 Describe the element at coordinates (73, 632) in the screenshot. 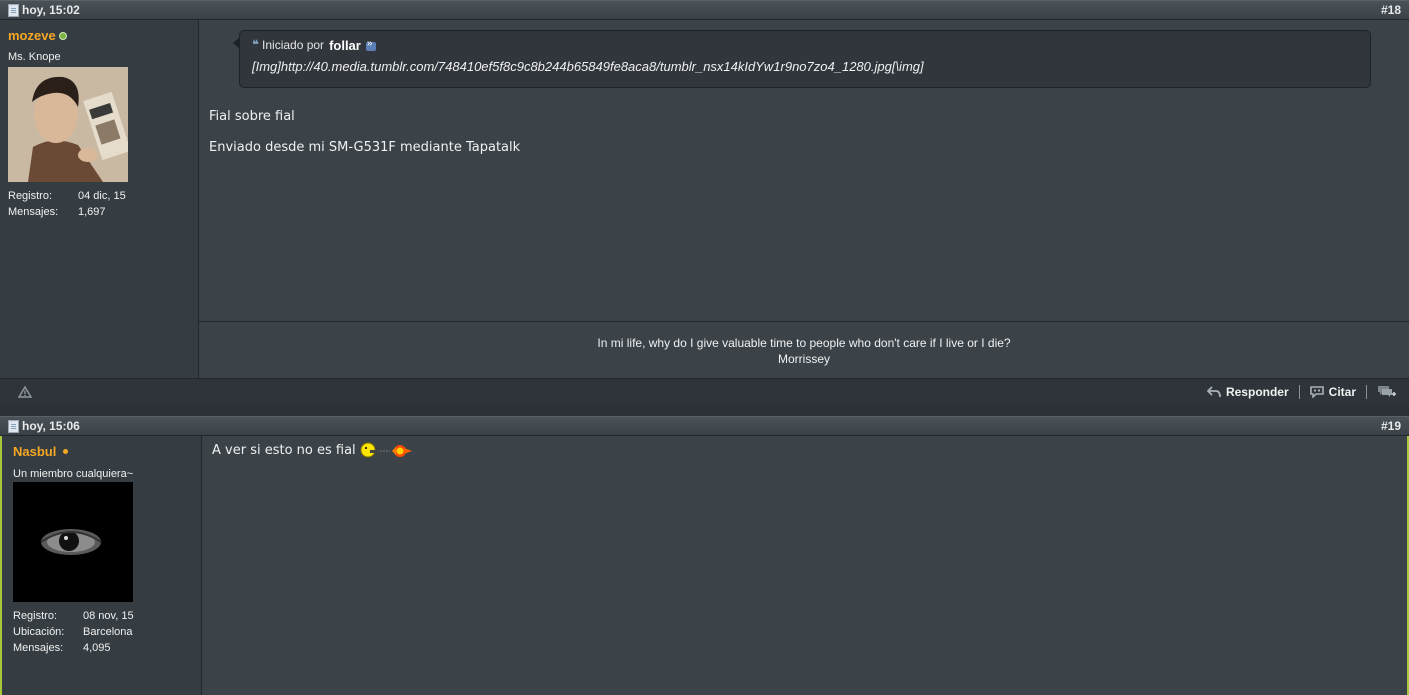

I see `stat-ubicacion: Ubicación: Barcelona` at that location.